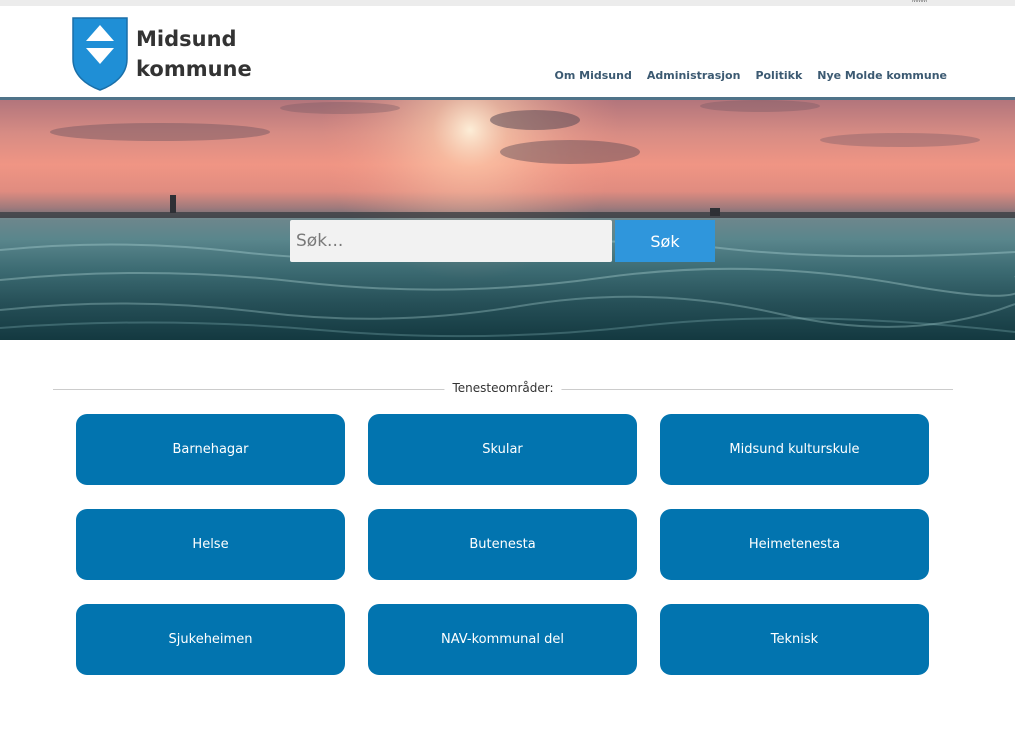 This screenshot has width=1015, height=730. What do you see at coordinates (194, 54) in the screenshot?
I see `site-name: Midsund kommune` at bounding box center [194, 54].